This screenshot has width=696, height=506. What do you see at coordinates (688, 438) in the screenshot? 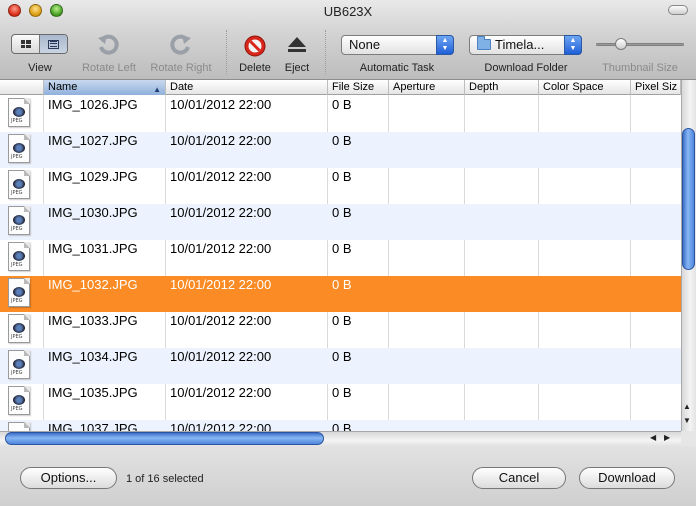
I see `scrollbar-corner` at bounding box center [688, 438].